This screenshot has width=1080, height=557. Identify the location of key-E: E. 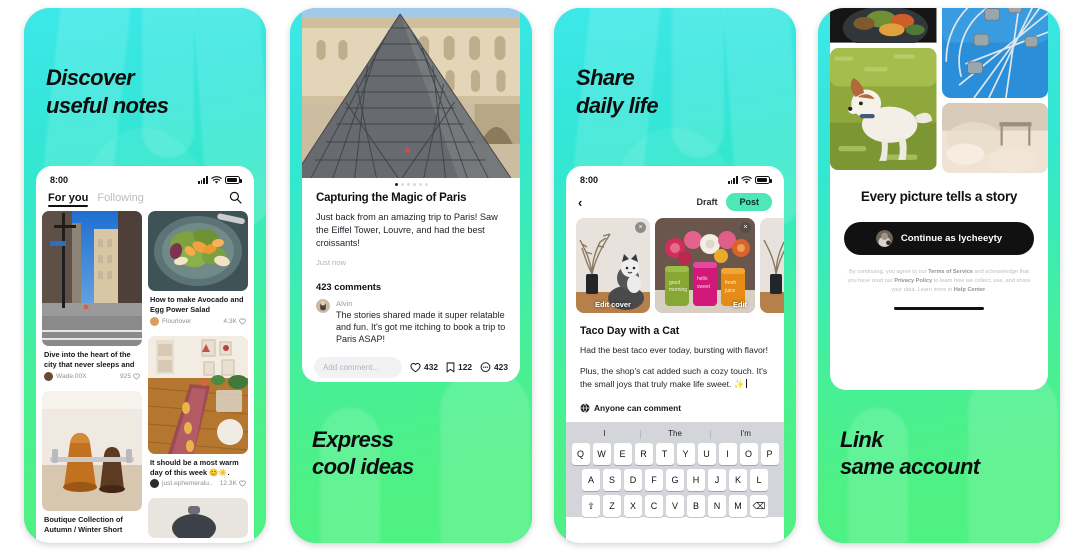
(622, 454).